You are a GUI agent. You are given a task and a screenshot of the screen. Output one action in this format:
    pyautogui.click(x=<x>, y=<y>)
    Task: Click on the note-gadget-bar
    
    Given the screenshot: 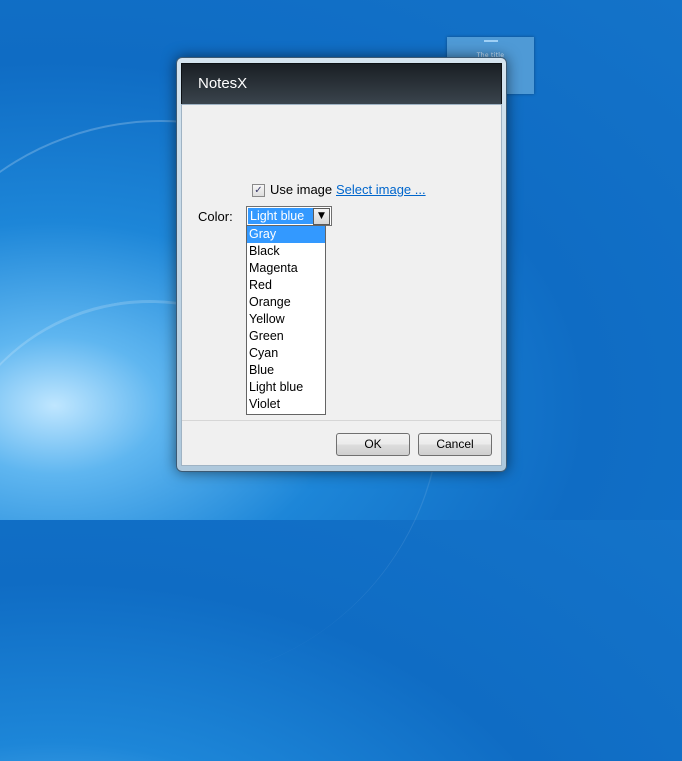 What is the action you would take?
    pyautogui.click(x=490, y=41)
    